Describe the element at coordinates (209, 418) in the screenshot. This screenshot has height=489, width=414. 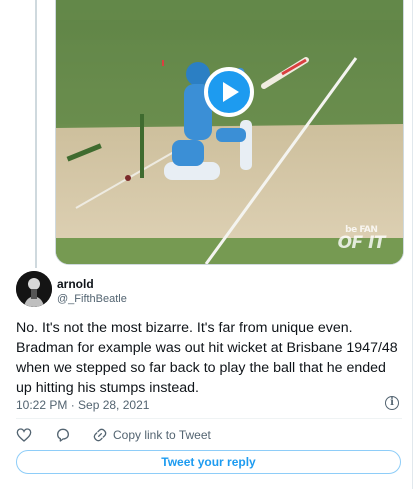
I see `divider` at that location.